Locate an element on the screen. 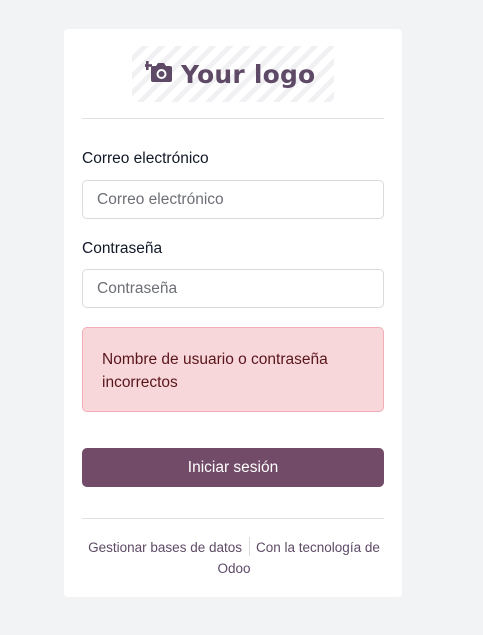 The width and height of the screenshot is (483, 635). odoo-link: Odoo is located at coordinates (233, 568).